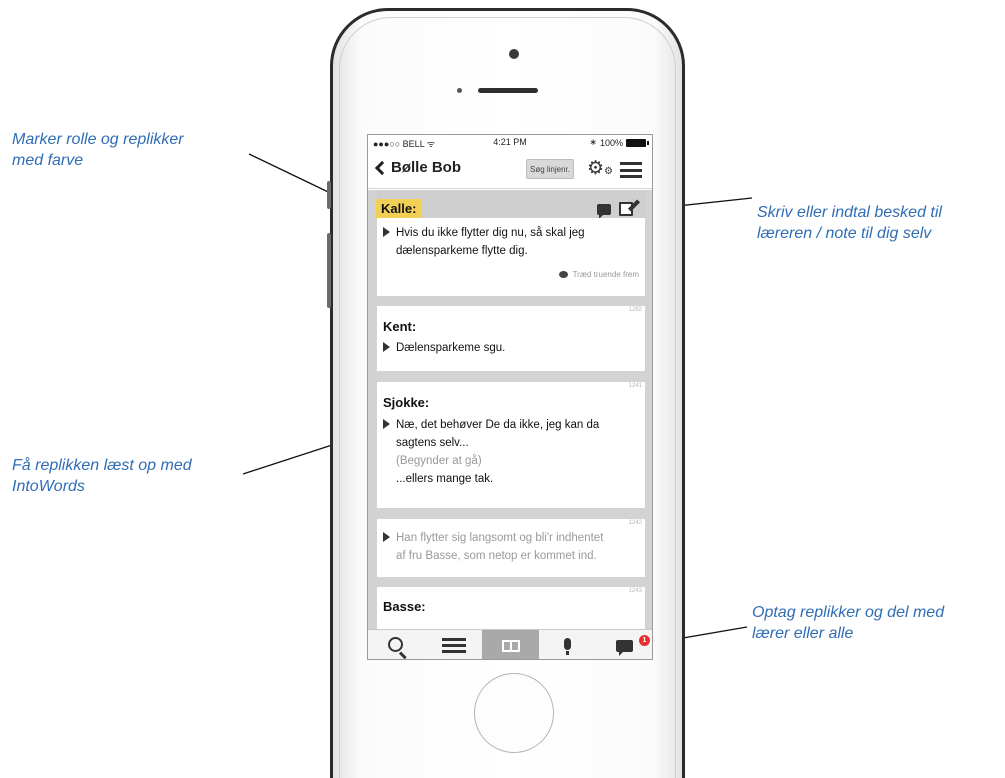 This screenshot has width=1005, height=778. I want to click on search-line-button: Søg linjenr., so click(550, 169).